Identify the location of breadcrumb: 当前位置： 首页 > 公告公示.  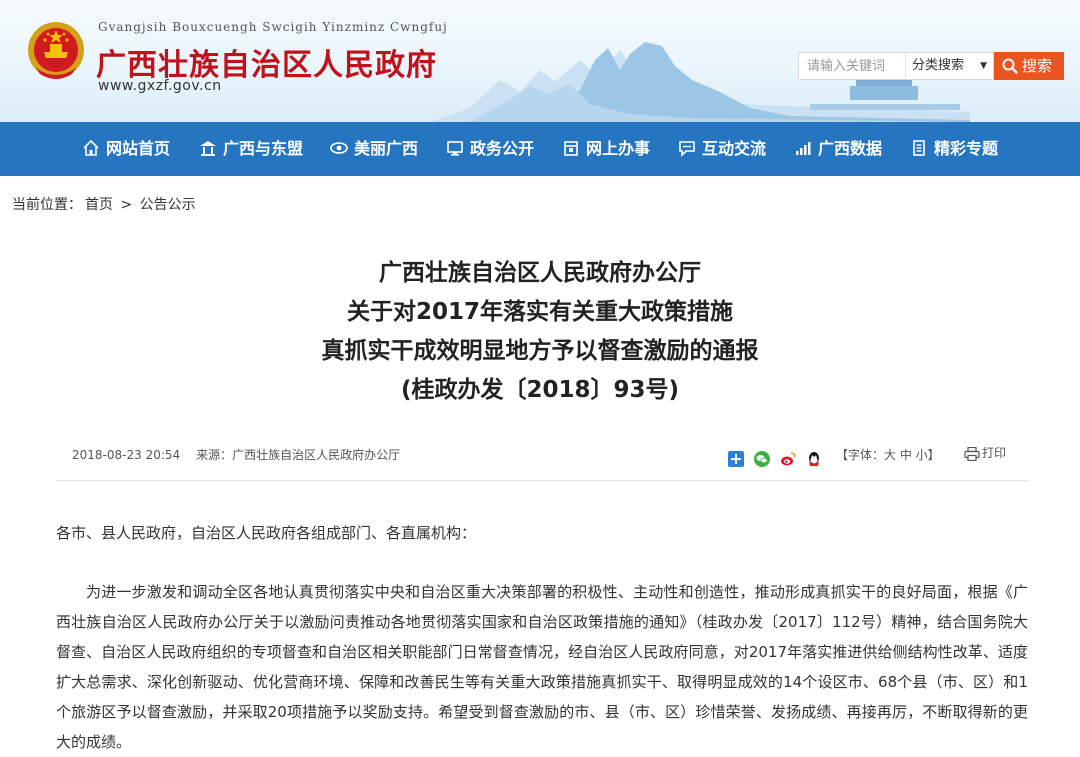
(105, 204).